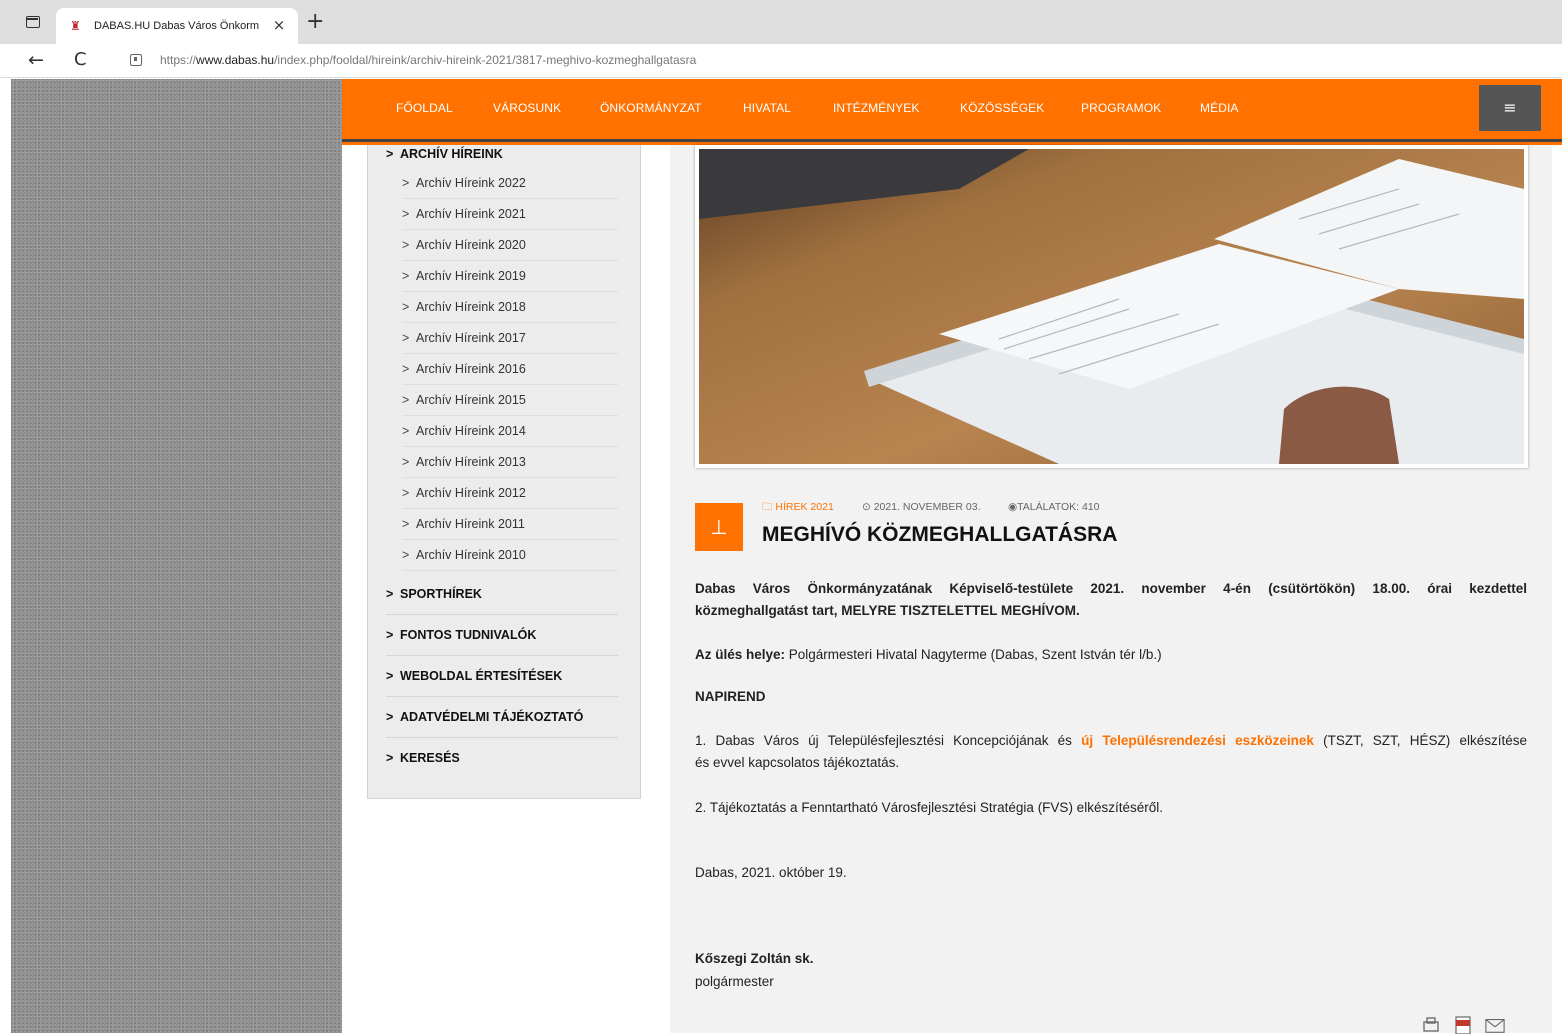 Image resolution: width=1562 pixels, height=1034 pixels. Describe the element at coordinates (1463, 1025) in the screenshot. I see `pdf-icon` at that location.